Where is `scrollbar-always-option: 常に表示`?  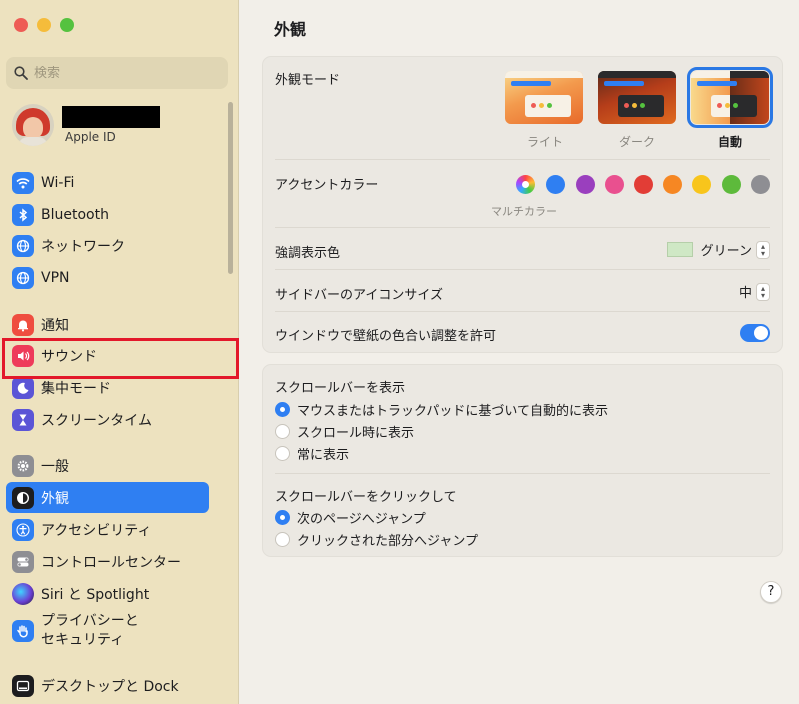
scrollbar-always-option: 常に表示 is located at coordinates (312, 453).